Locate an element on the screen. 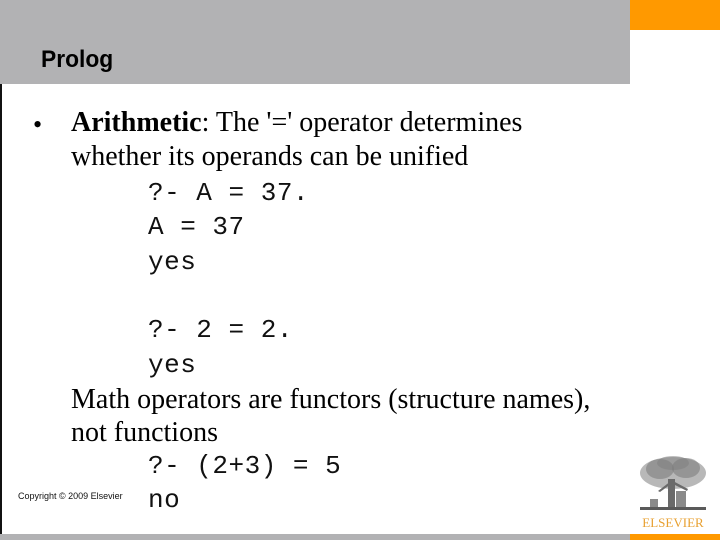 This screenshot has height=540, width=720. code-line: ?- A = 37. is located at coordinates (229, 193).